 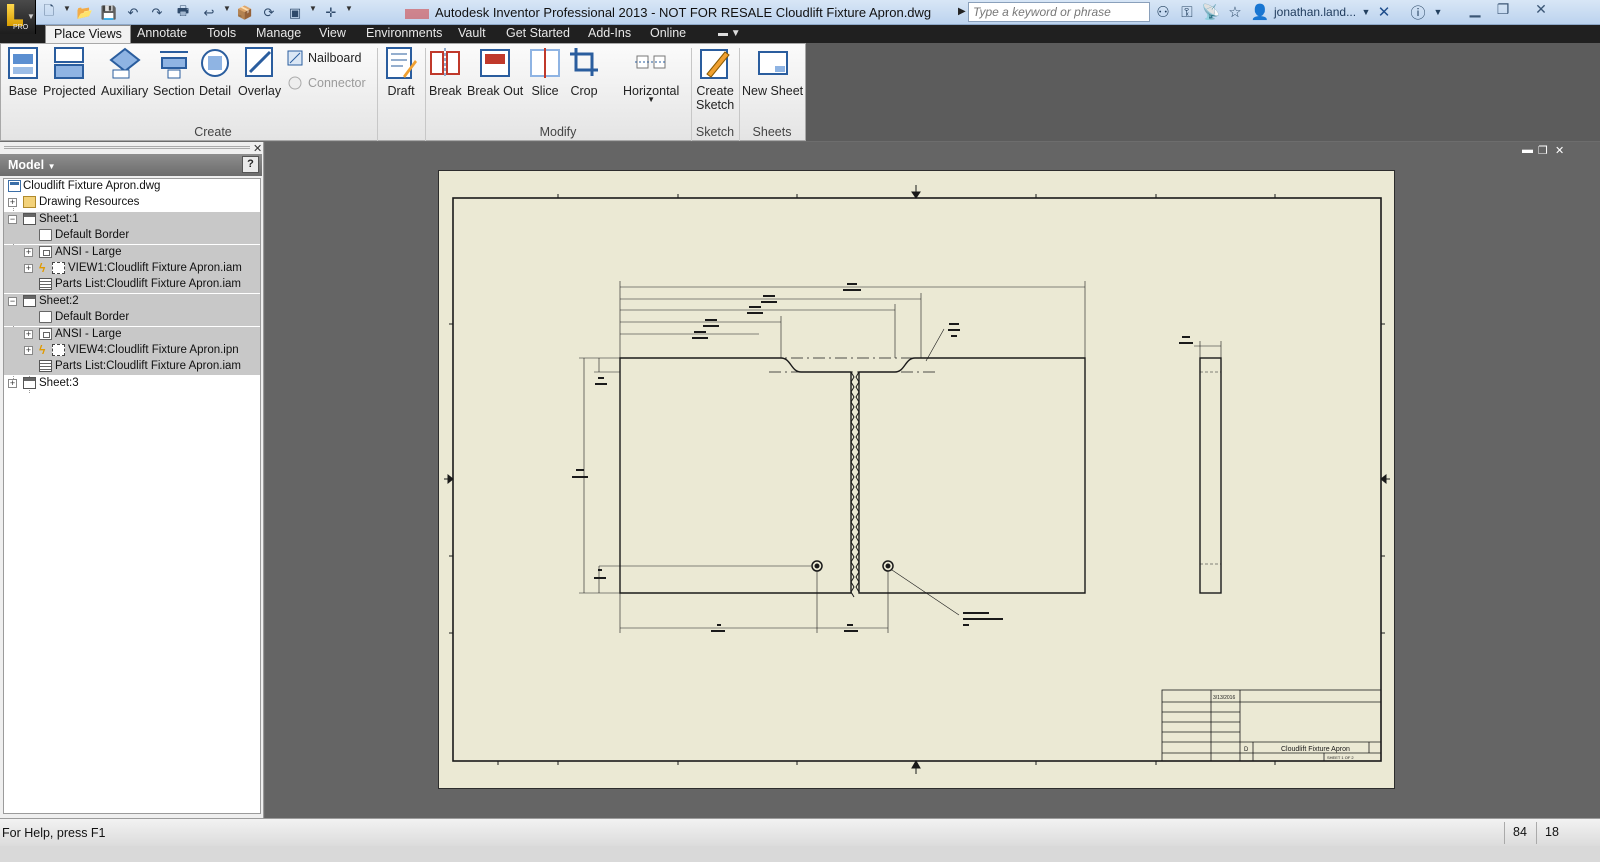 I want to click on tab-add-ins: Add-Ins, so click(x=609, y=34).